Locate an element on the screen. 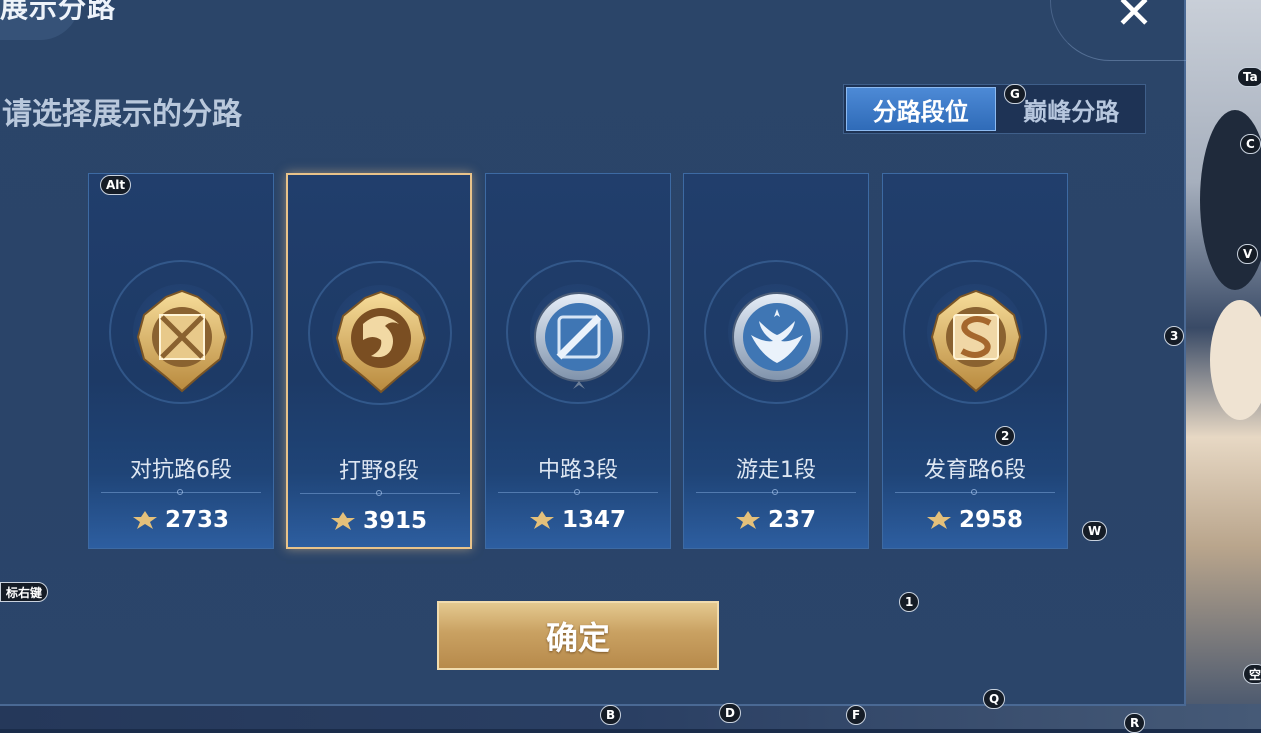  lane-score: 2733 is located at coordinates (196, 520).